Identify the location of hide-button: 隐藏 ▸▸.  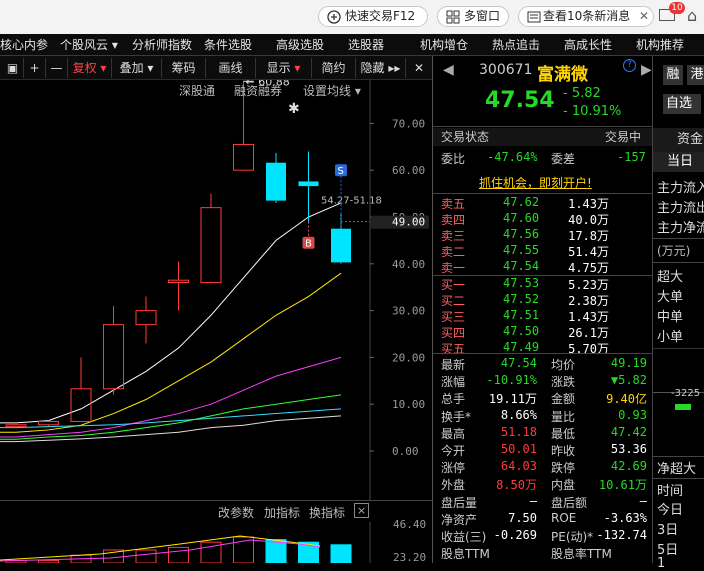
(381, 68).